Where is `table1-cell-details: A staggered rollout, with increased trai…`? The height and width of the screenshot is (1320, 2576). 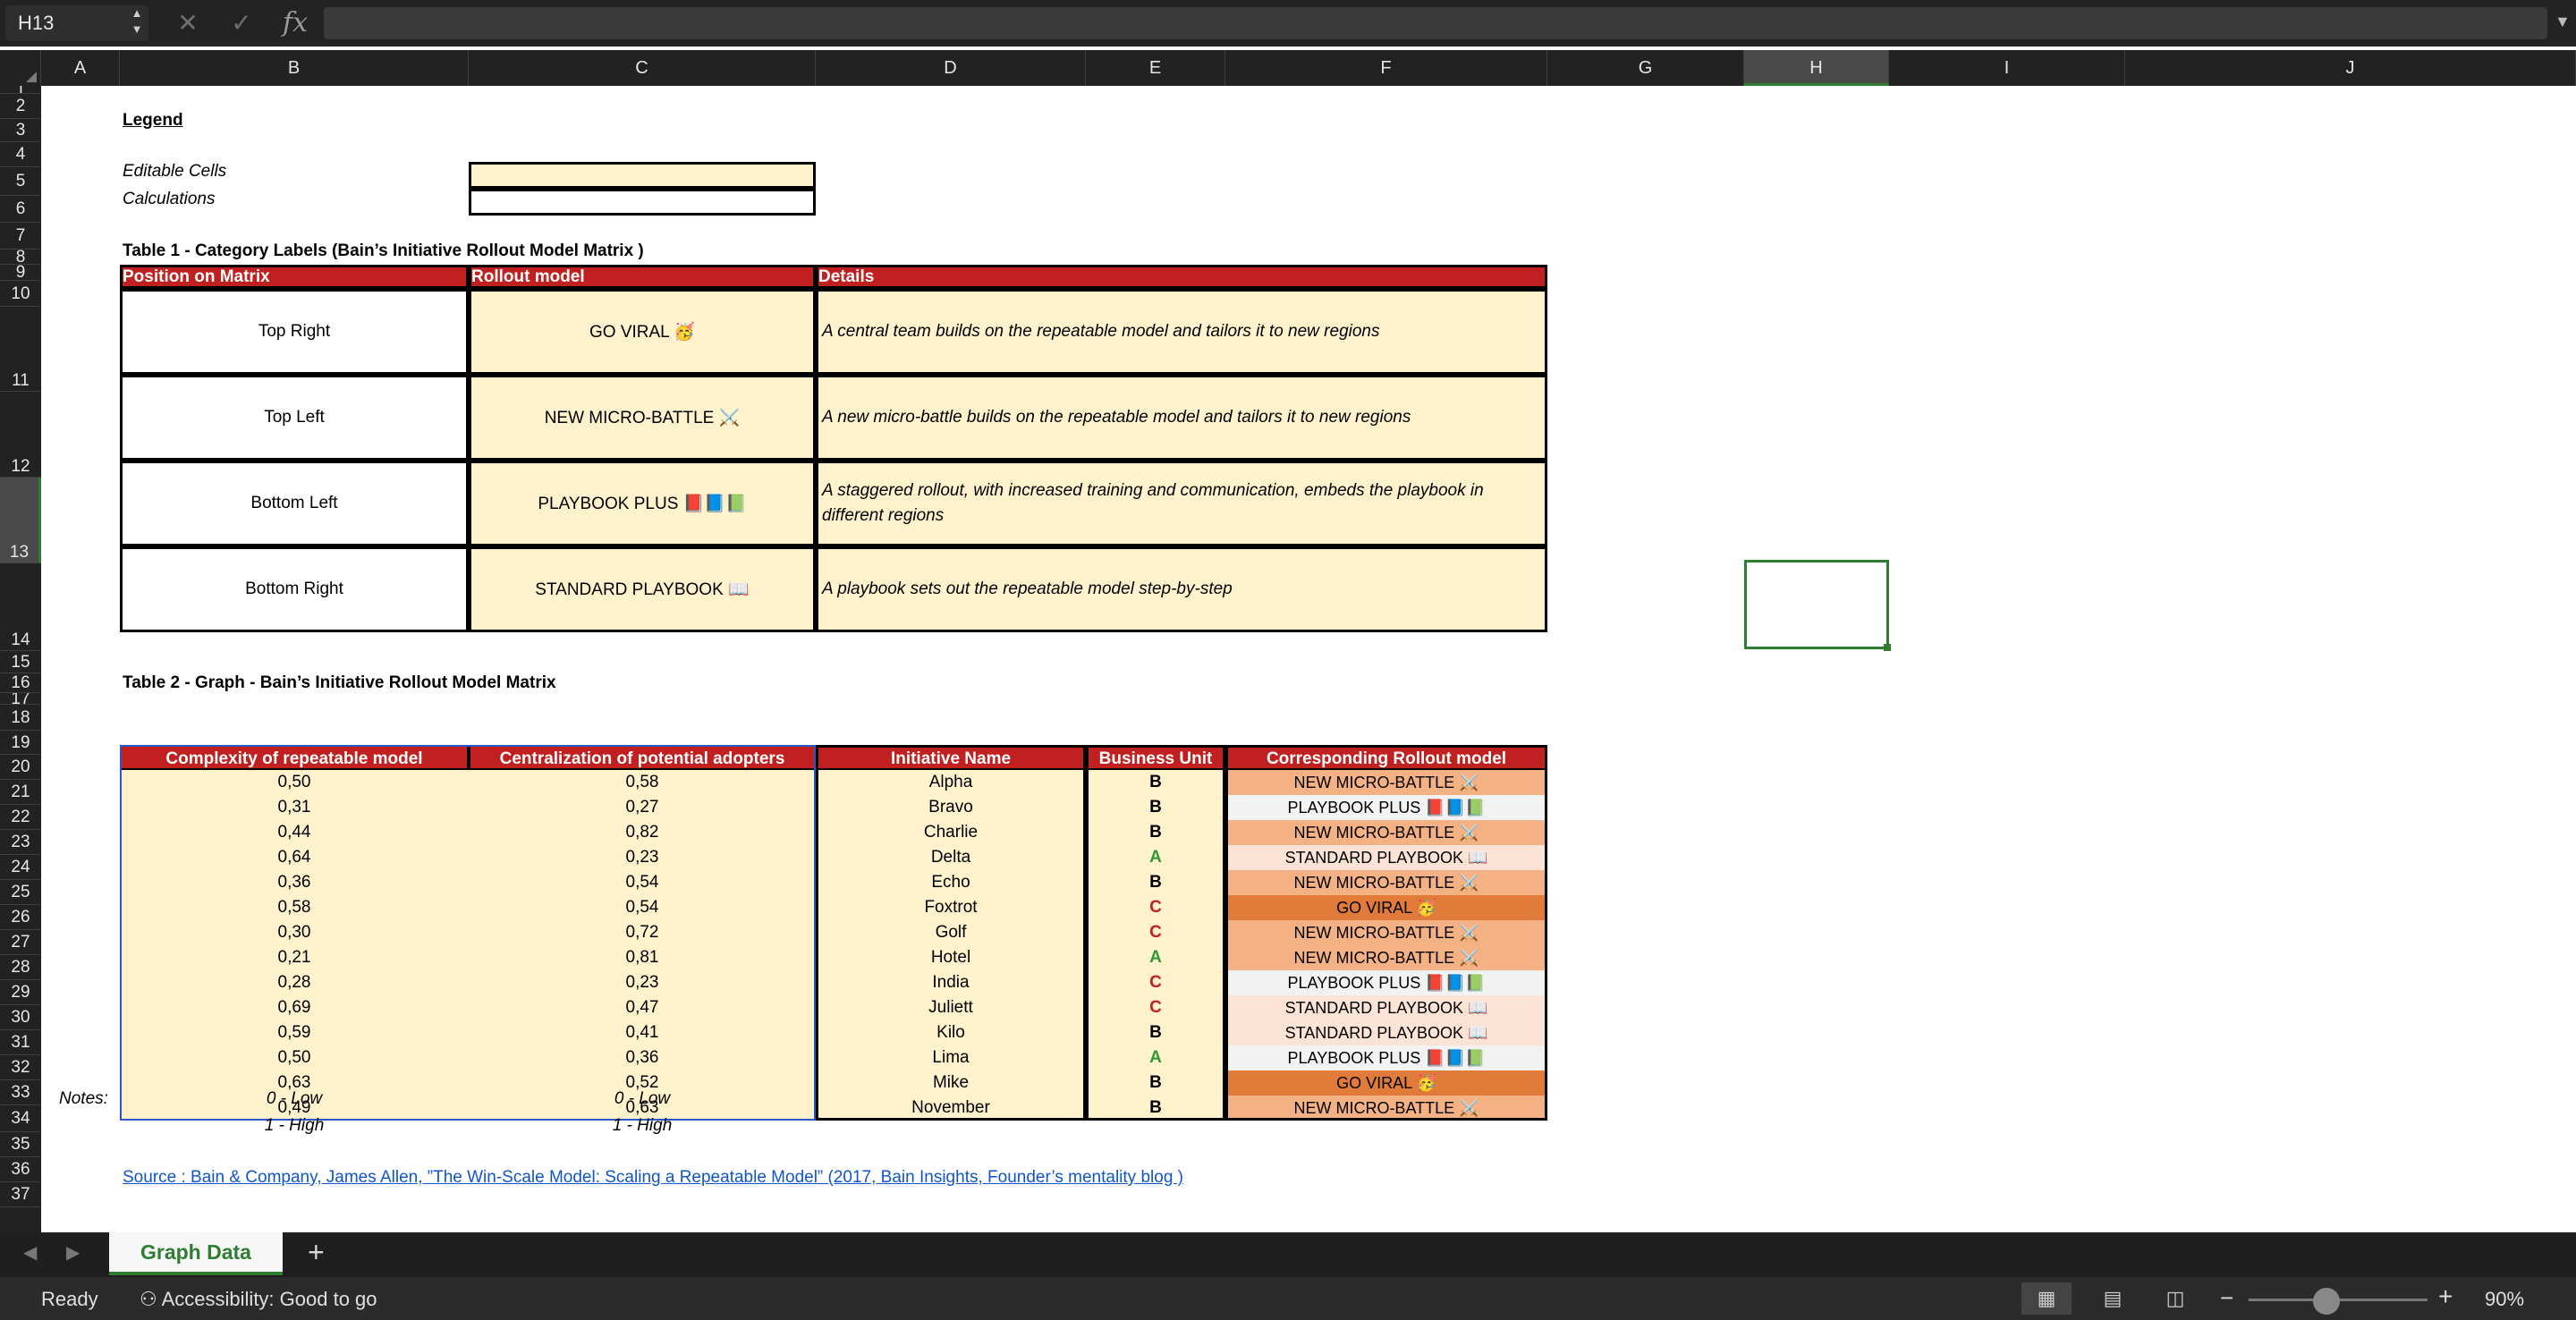 table1-cell-details: A staggered rollout, with increased trai… is located at coordinates (1181, 503).